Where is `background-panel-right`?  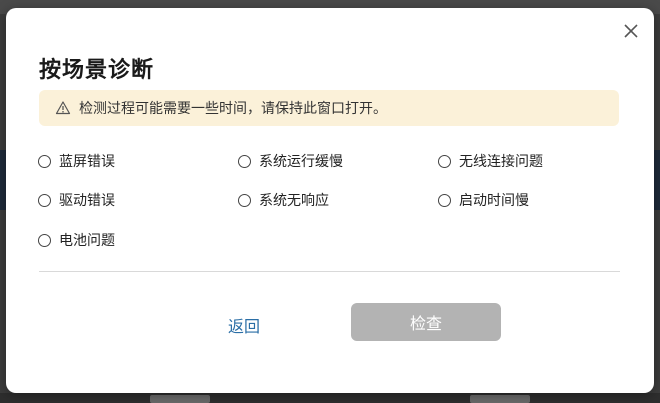
background-panel-right is located at coordinates (657, 180).